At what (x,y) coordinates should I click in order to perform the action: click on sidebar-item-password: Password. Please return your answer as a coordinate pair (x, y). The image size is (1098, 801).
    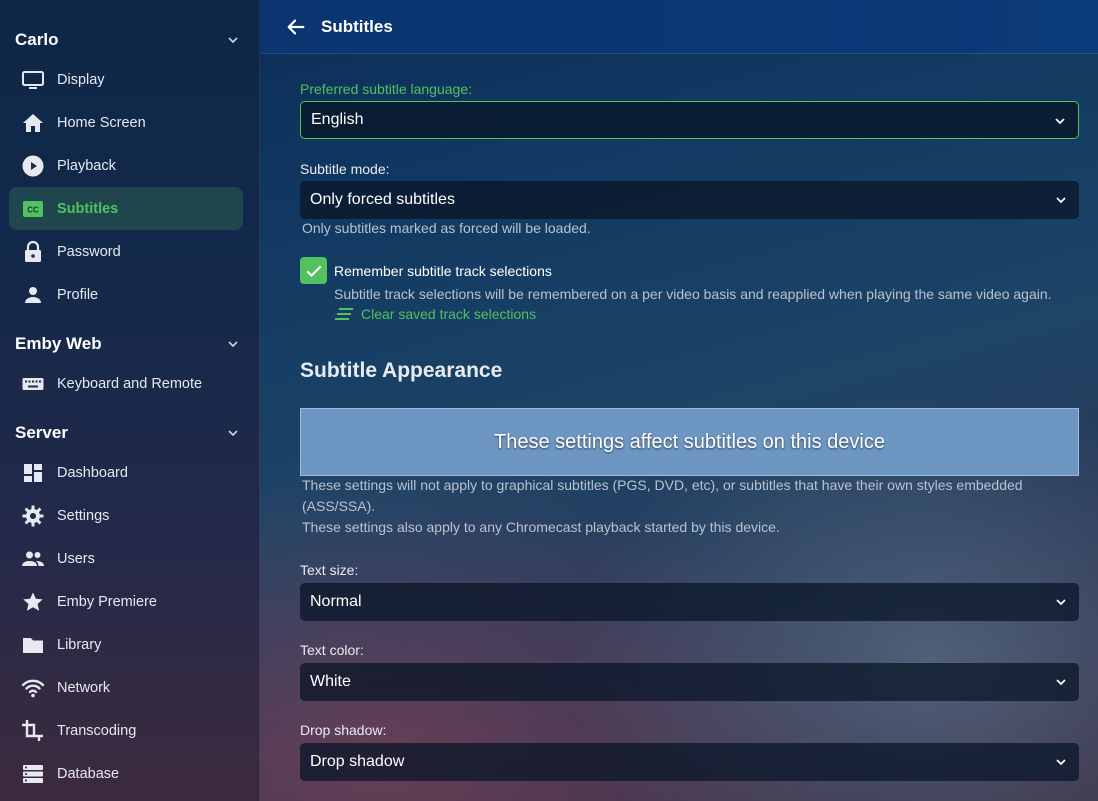
    Looking at the image, I should click on (126, 251).